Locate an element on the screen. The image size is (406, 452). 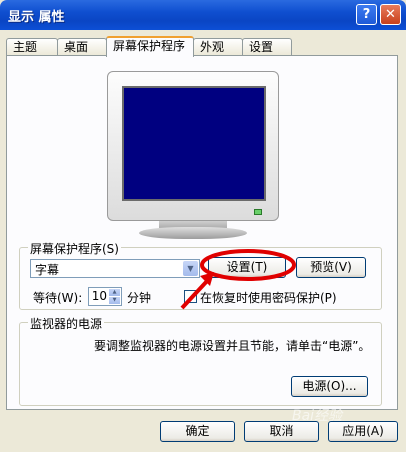
ok-button: 确定 is located at coordinates (197, 431).